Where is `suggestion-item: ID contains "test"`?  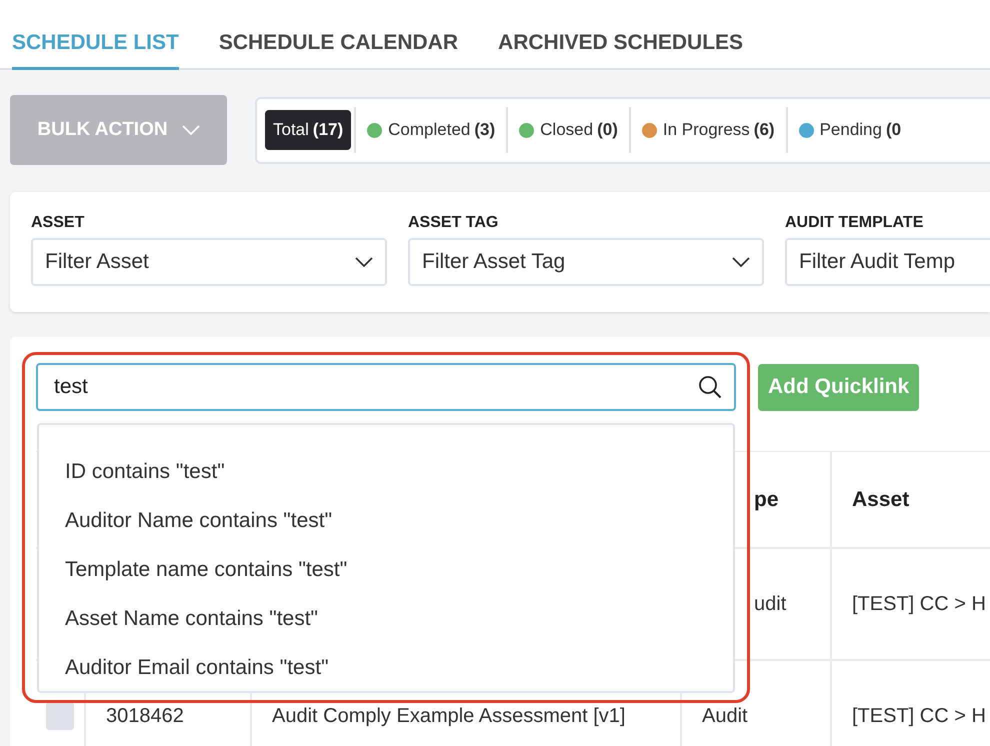
suggestion-item: ID contains "test" is located at coordinates (132, 471).